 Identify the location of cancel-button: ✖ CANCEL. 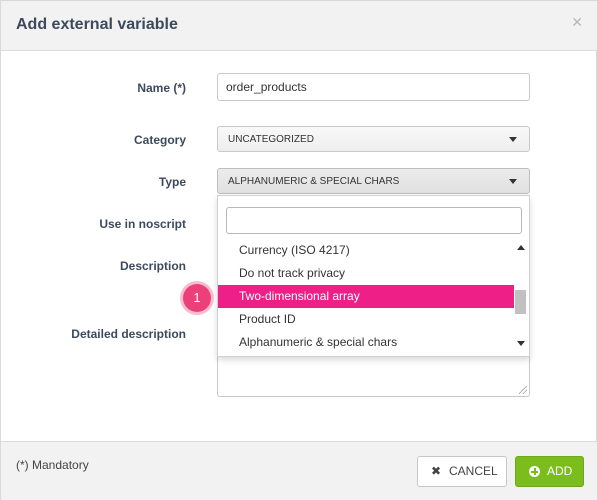
(462, 471).